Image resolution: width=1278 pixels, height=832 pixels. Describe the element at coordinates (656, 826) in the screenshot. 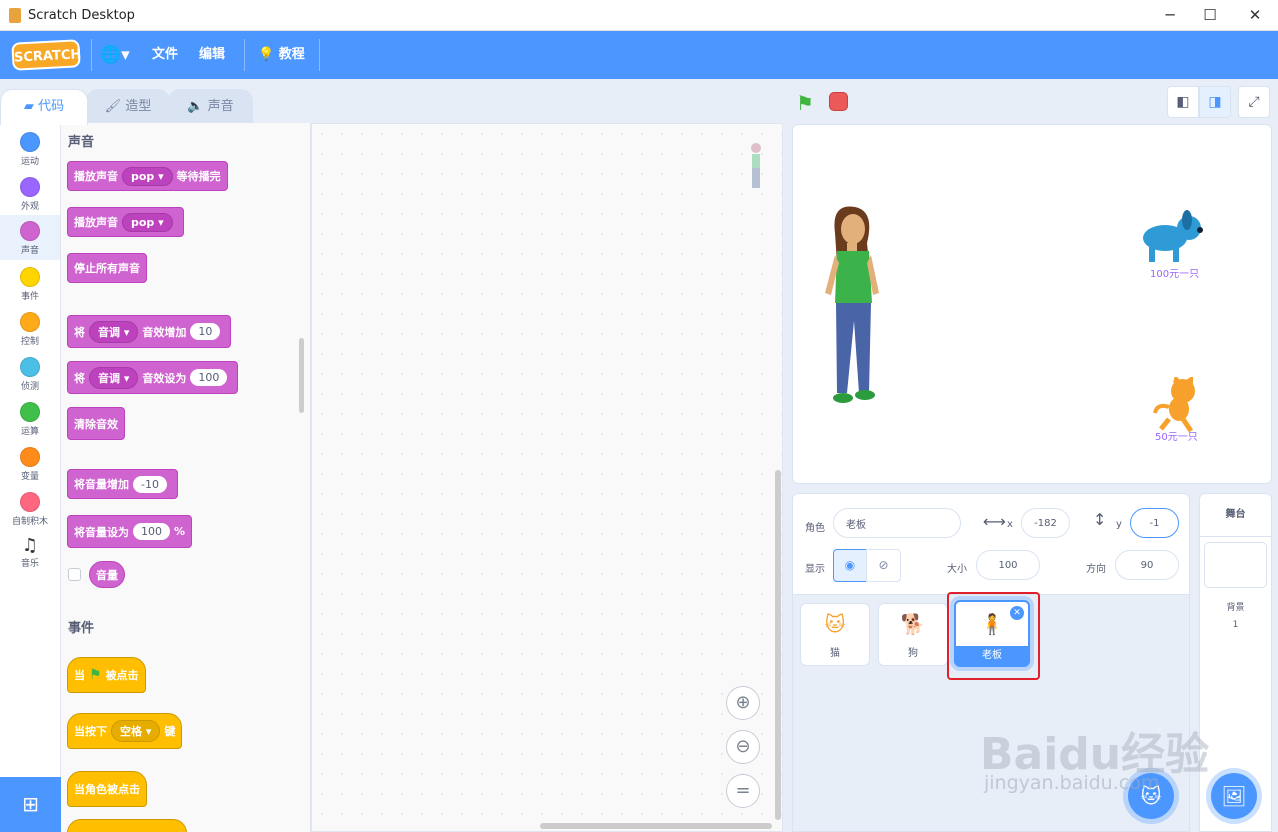

I see `workspace-horizontal-scrollbar` at that location.